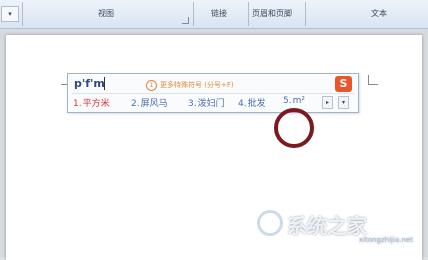 The width and height of the screenshot is (428, 260). What do you see at coordinates (294, 101) in the screenshot?
I see `ime-candidate-square-meter: 5.m²` at bounding box center [294, 101].